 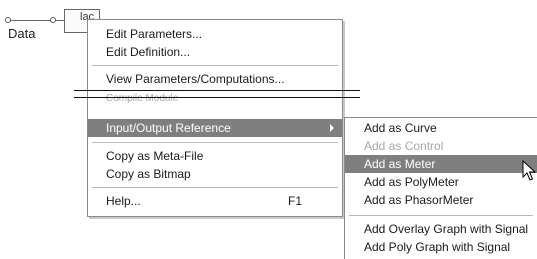 What do you see at coordinates (53, 20) in the screenshot?
I see `connection-node-icon` at bounding box center [53, 20].